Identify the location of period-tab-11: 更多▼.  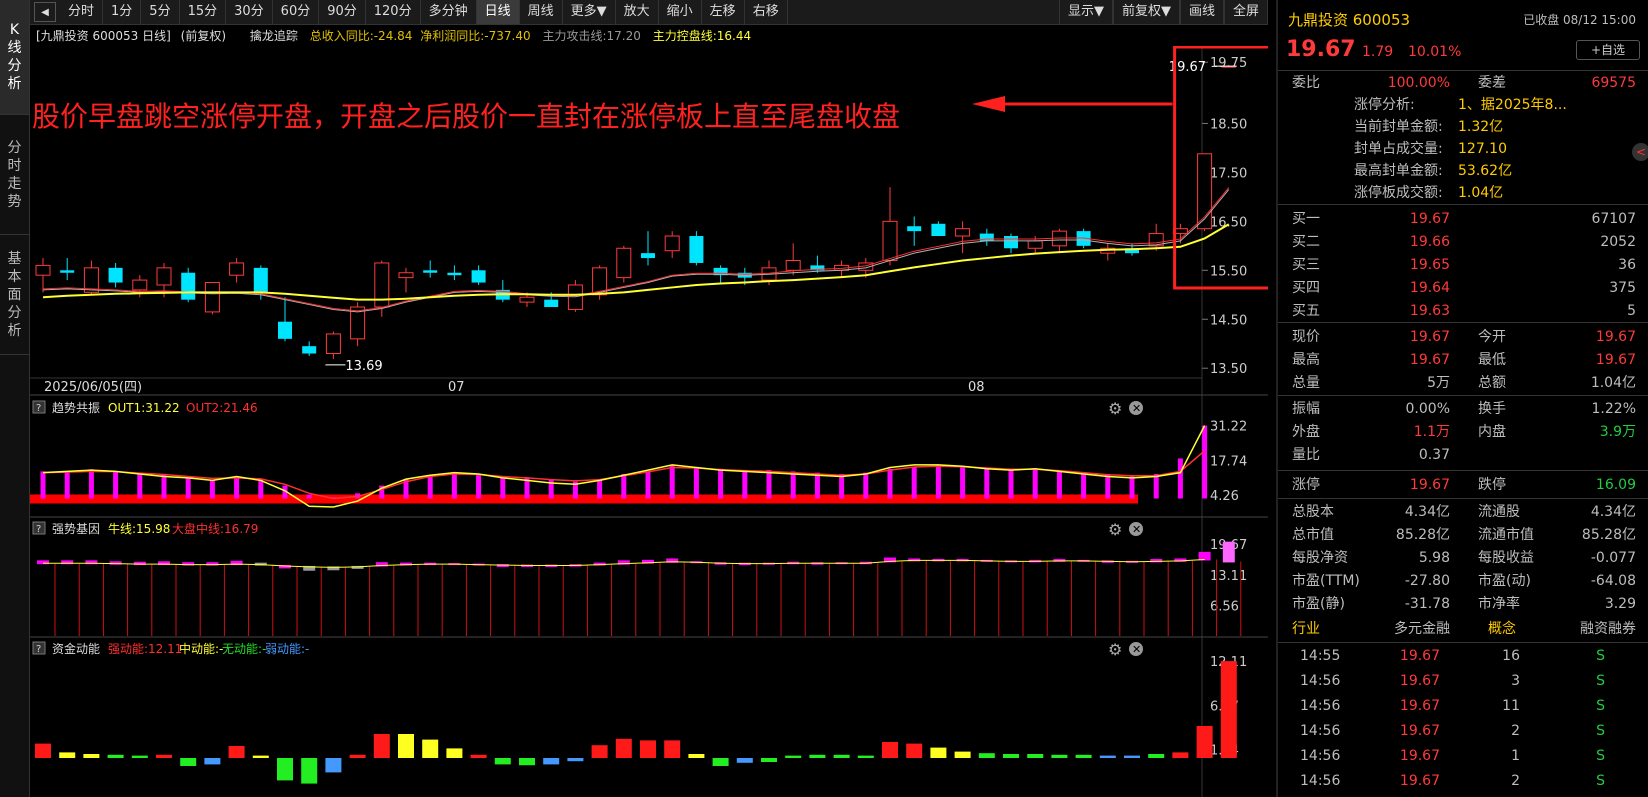
(589, 12).